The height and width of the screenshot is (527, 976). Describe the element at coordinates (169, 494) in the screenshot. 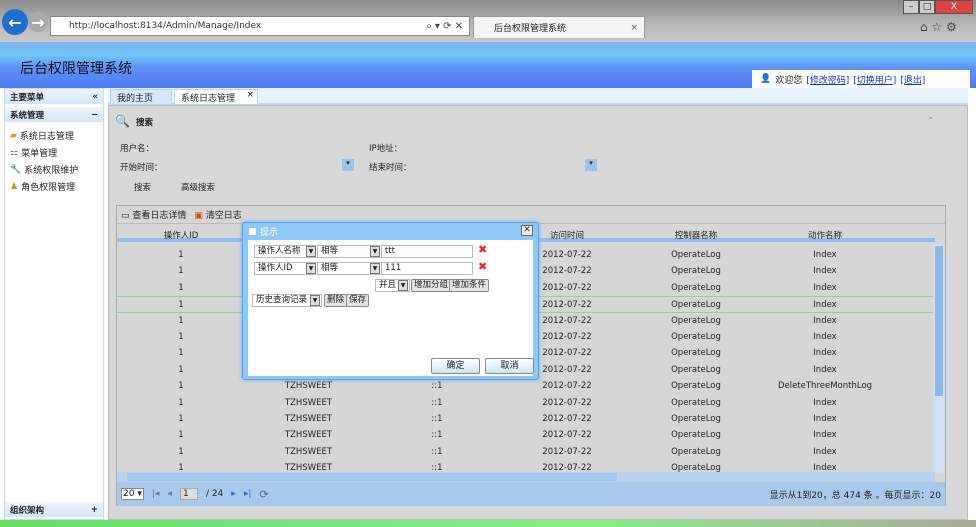

I see `prev-page-icon: ◂` at that location.